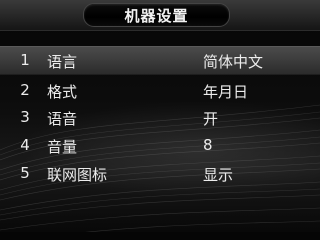  I want to click on title-bar: 机器设置, so click(160, 15).